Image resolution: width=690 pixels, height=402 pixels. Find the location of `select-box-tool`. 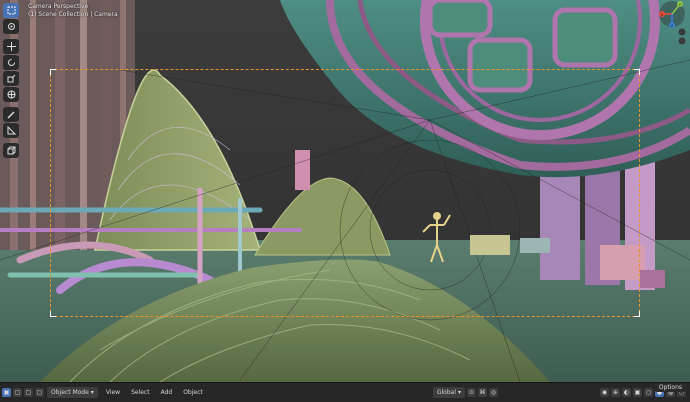

select-box-tool is located at coordinates (11, 10).